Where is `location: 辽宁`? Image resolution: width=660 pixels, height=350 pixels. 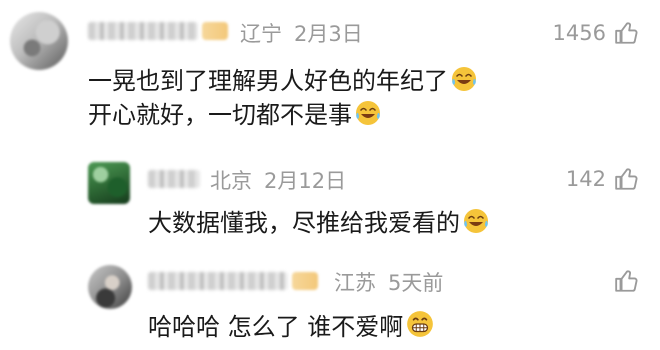 location: 辽宁 is located at coordinates (261, 34).